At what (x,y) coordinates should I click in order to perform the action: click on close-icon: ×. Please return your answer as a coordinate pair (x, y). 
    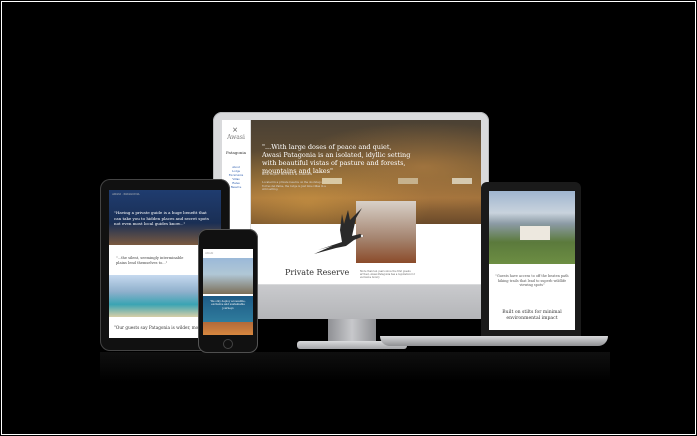
    Looking at the image, I should click on (235, 130).